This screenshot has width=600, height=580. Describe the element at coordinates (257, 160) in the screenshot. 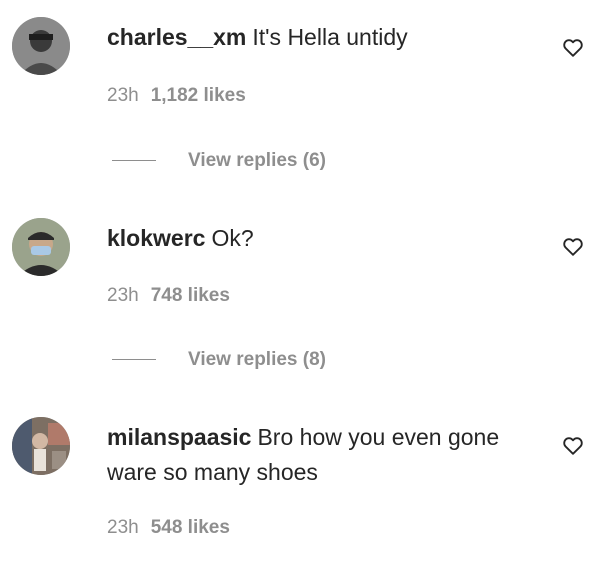

I see `view-replies-label: View replies (6)` at that location.